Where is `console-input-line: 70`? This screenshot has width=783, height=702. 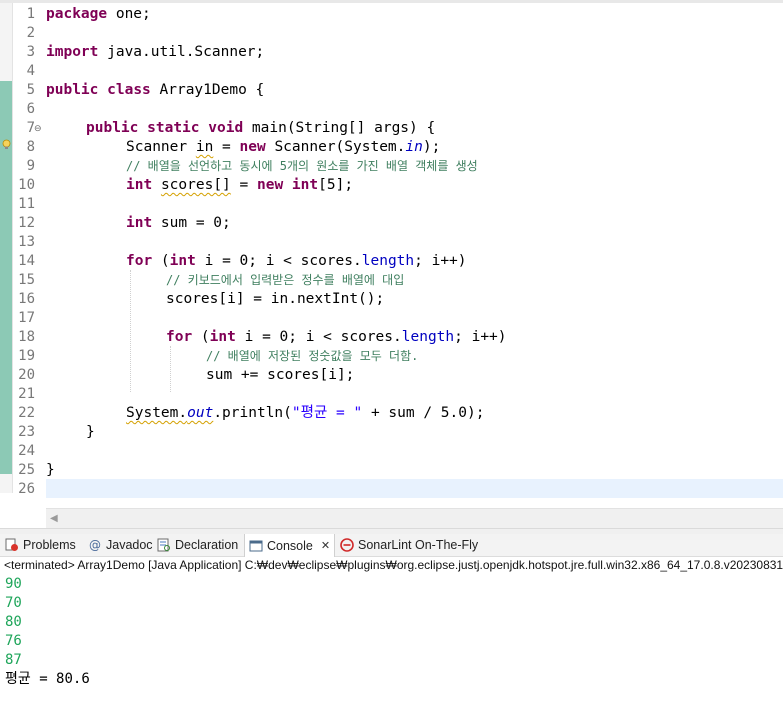 console-input-line: 70 is located at coordinates (13, 603).